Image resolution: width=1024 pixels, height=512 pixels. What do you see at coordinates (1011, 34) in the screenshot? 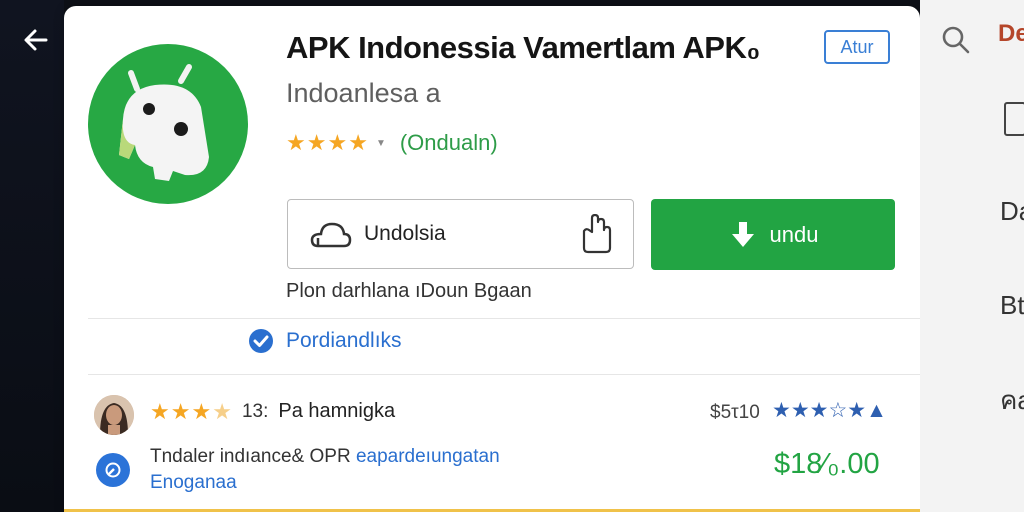
I see `right-panel-header: De` at bounding box center [1011, 34].